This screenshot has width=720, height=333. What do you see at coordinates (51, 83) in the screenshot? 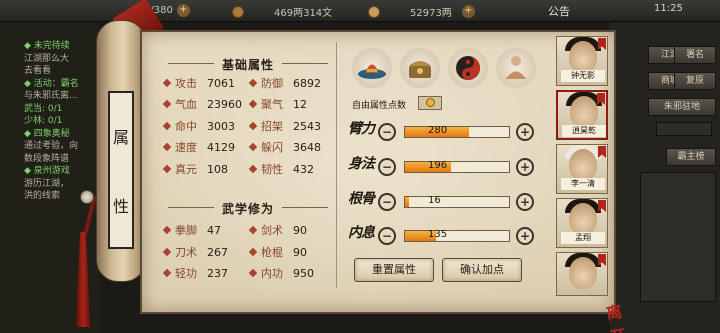
I see `quest-line: ◆ 活动：霸名` at bounding box center [51, 83].